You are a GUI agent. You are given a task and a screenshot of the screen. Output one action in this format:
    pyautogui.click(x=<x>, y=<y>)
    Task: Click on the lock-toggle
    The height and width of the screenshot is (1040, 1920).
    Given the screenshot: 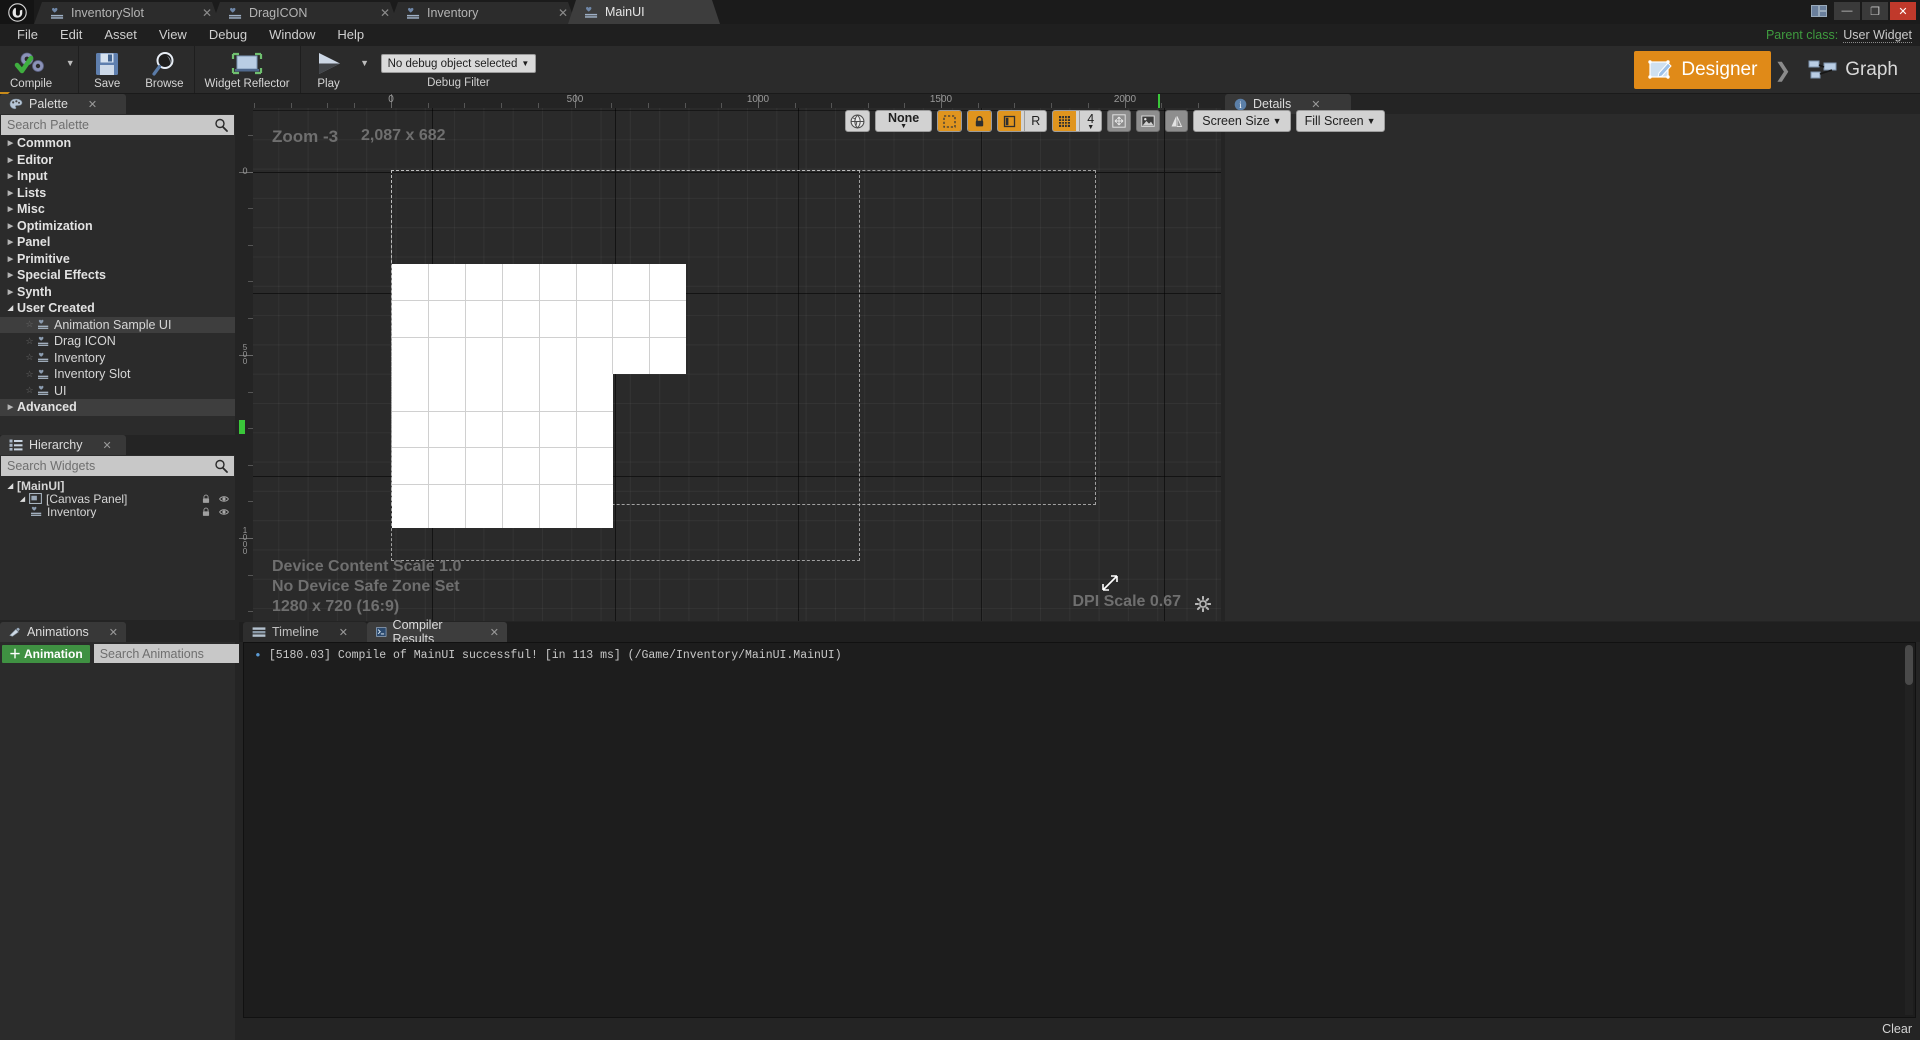 What is the action you would take?
    pyautogui.click(x=980, y=121)
    